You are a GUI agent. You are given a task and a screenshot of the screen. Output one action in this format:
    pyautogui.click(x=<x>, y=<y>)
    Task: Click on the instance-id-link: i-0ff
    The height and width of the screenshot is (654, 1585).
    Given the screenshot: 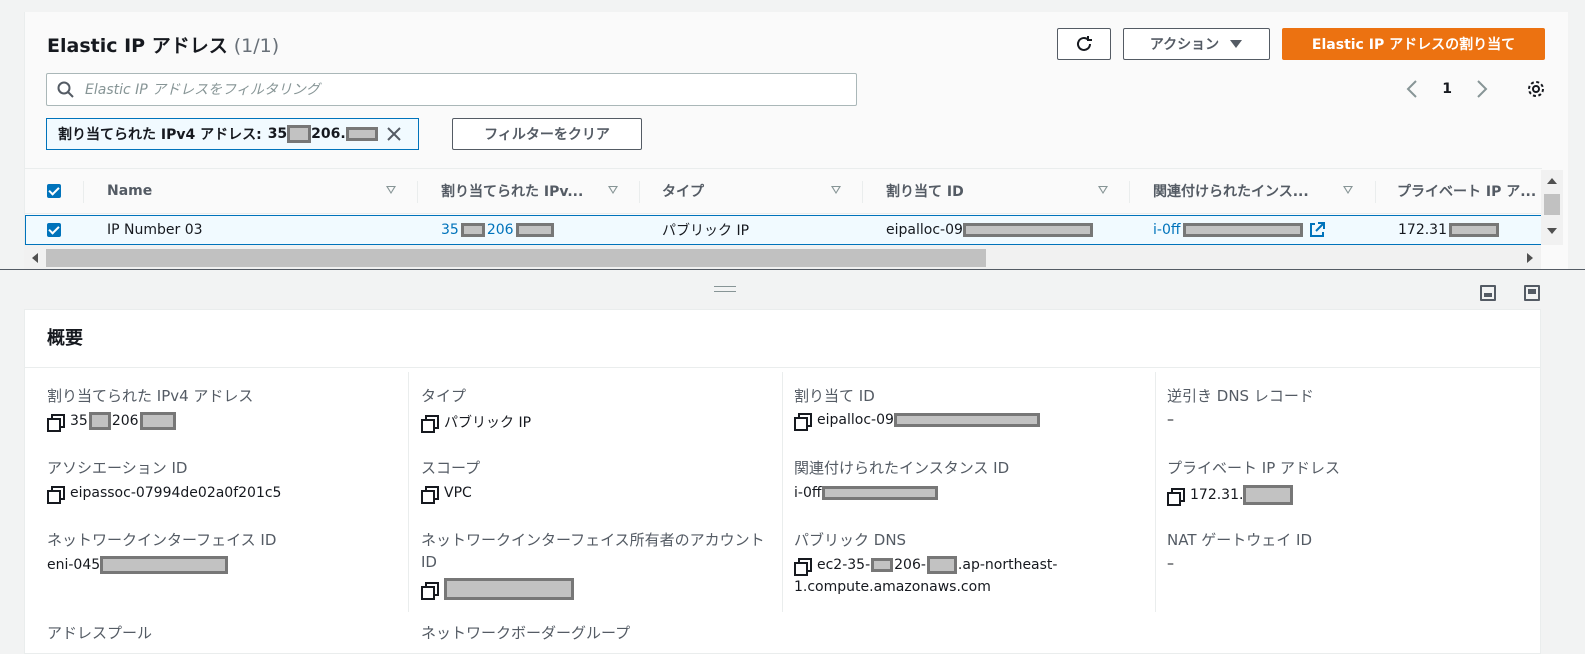 What is the action you would take?
    pyautogui.click(x=866, y=493)
    